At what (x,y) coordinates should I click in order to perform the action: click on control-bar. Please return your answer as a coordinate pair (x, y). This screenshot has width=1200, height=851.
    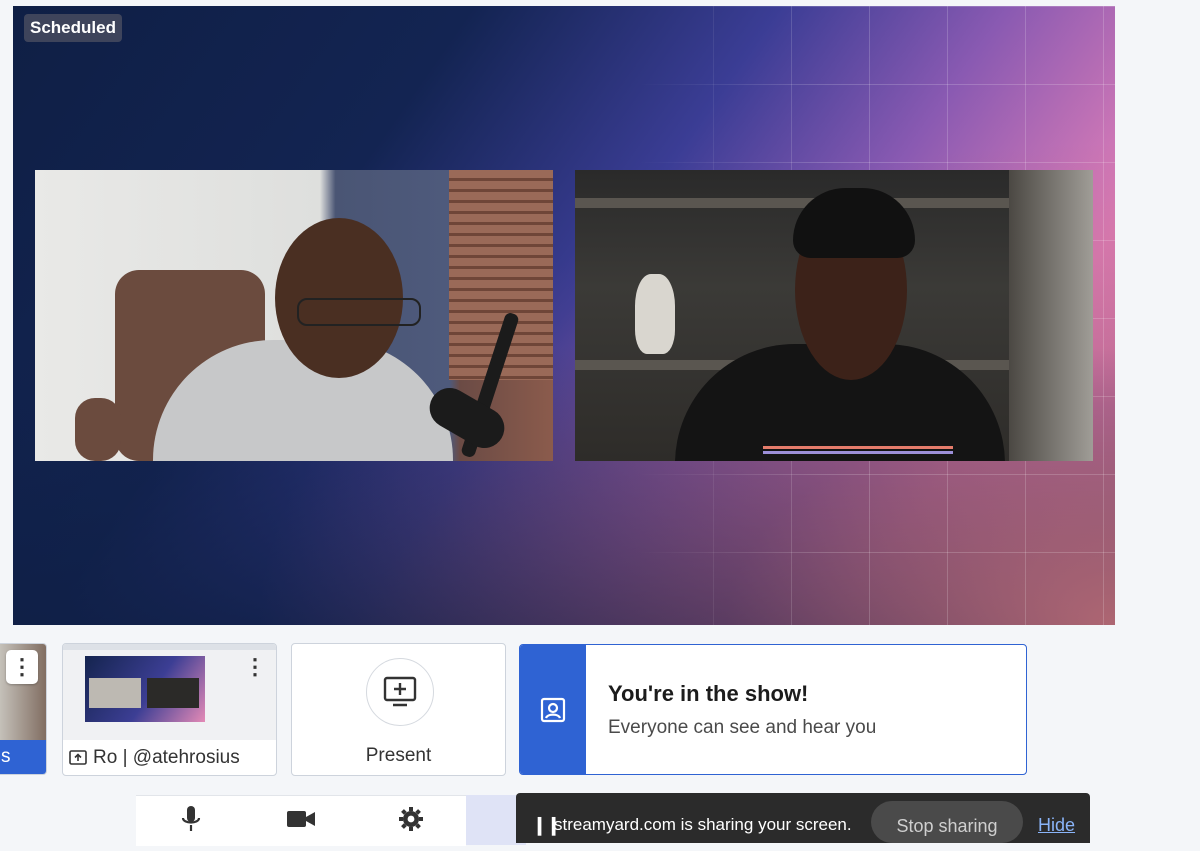
    Looking at the image, I should click on (301, 820).